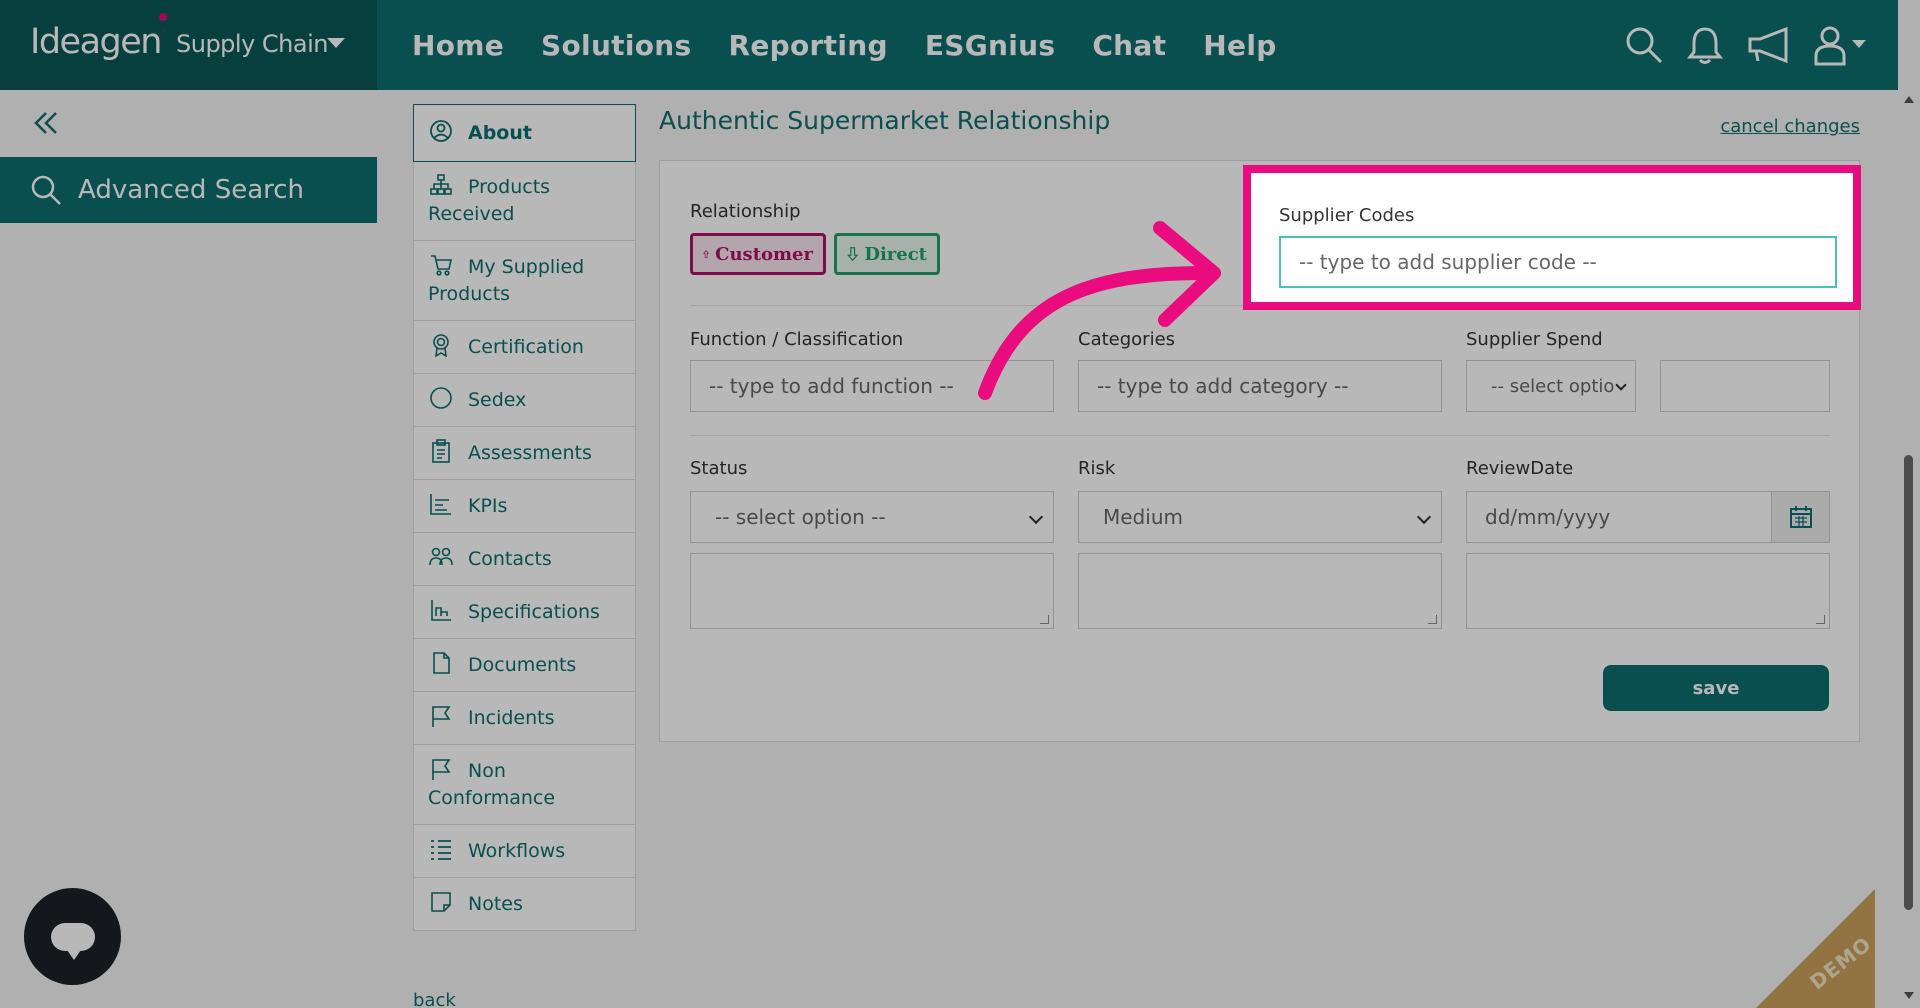  I want to click on user-circle-icon, so click(441, 131).